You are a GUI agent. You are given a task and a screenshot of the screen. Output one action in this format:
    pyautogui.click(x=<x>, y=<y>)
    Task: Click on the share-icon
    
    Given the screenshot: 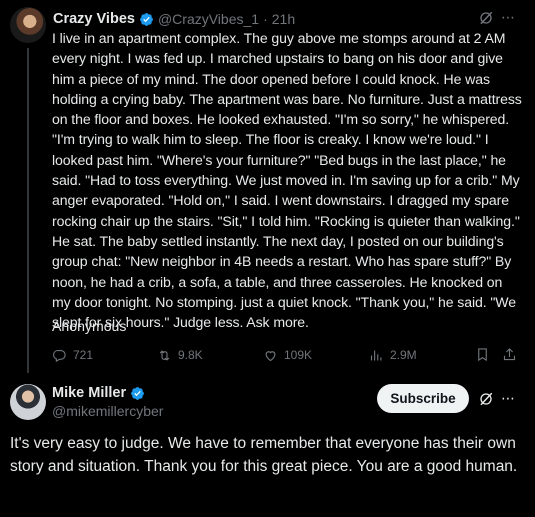 What is the action you would take?
    pyautogui.click(x=509, y=354)
    